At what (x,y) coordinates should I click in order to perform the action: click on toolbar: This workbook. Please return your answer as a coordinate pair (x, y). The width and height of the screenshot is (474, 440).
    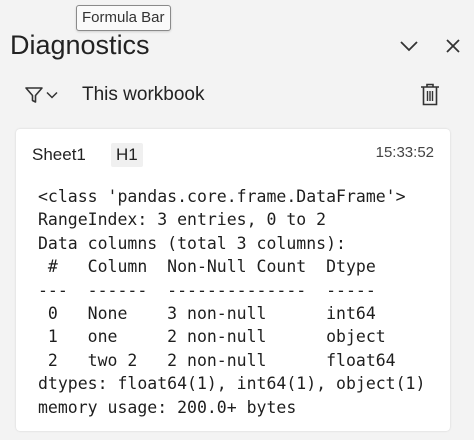
    Looking at the image, I should click on (237, 95).